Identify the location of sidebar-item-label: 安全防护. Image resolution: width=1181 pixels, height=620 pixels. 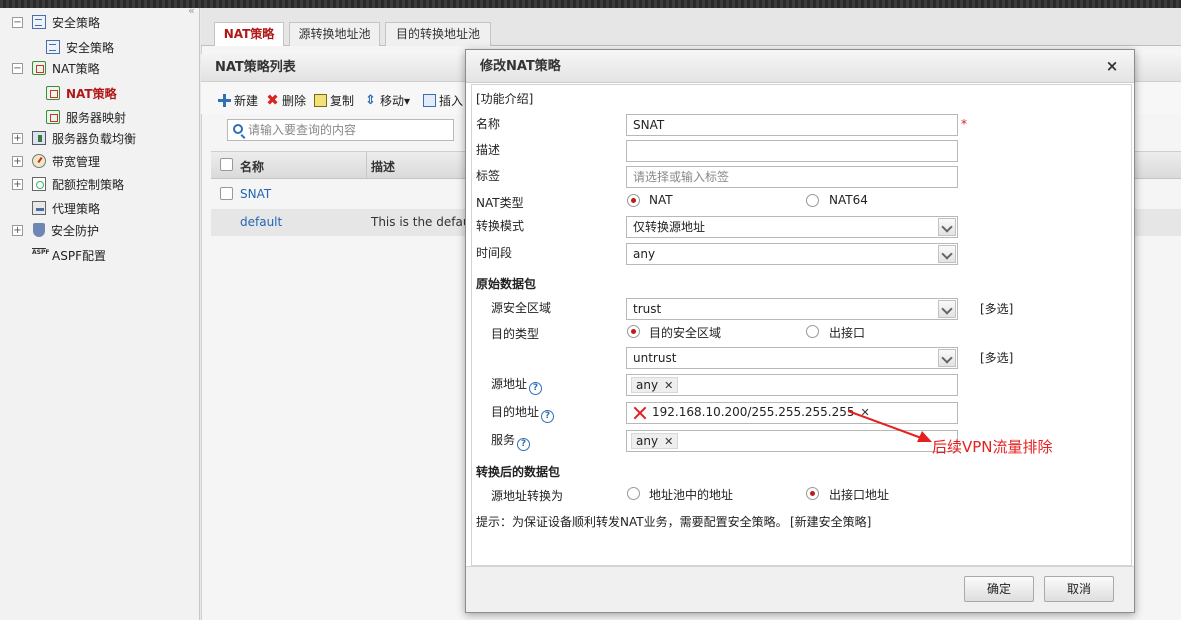
(75, 230).